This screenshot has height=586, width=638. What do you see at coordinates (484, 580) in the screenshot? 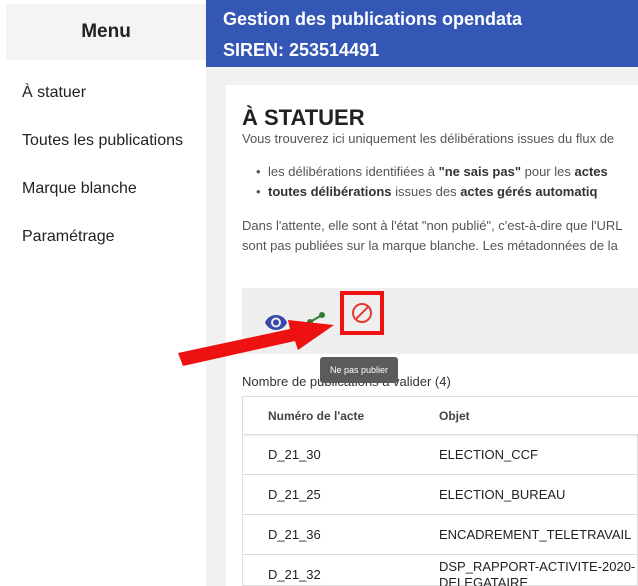
I see `cell-objet-line2: DELEGATAIRE` at bounding box center [484, 580].